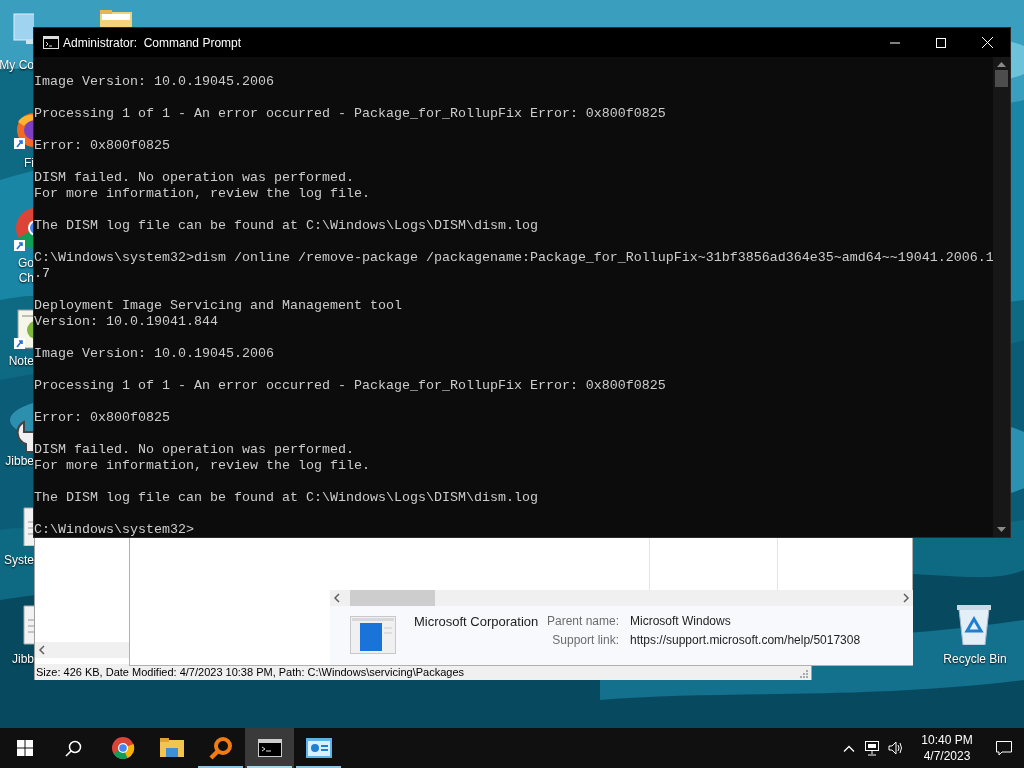 Image resolution: width=1024 pixels, height=768 pixels. Describe the element at coordinates (804, 674) in the screenshot. I see `resize-grip-icon` at that location.